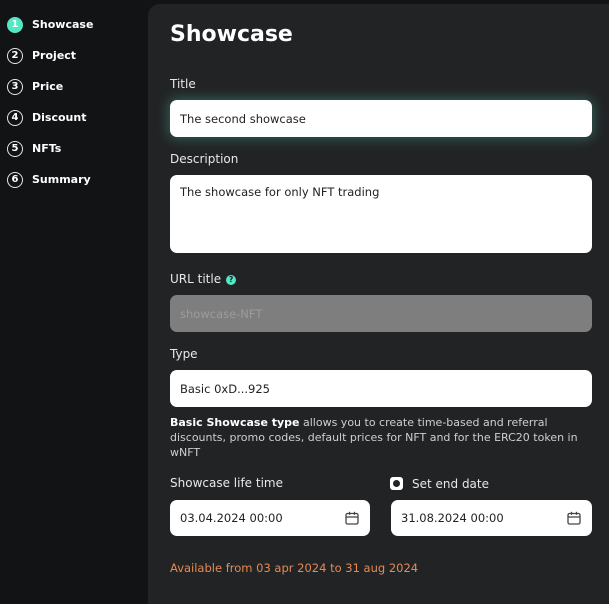 The image size is (609, 604). I want to click on url-title-label-text: URL title, so click(196, 279).